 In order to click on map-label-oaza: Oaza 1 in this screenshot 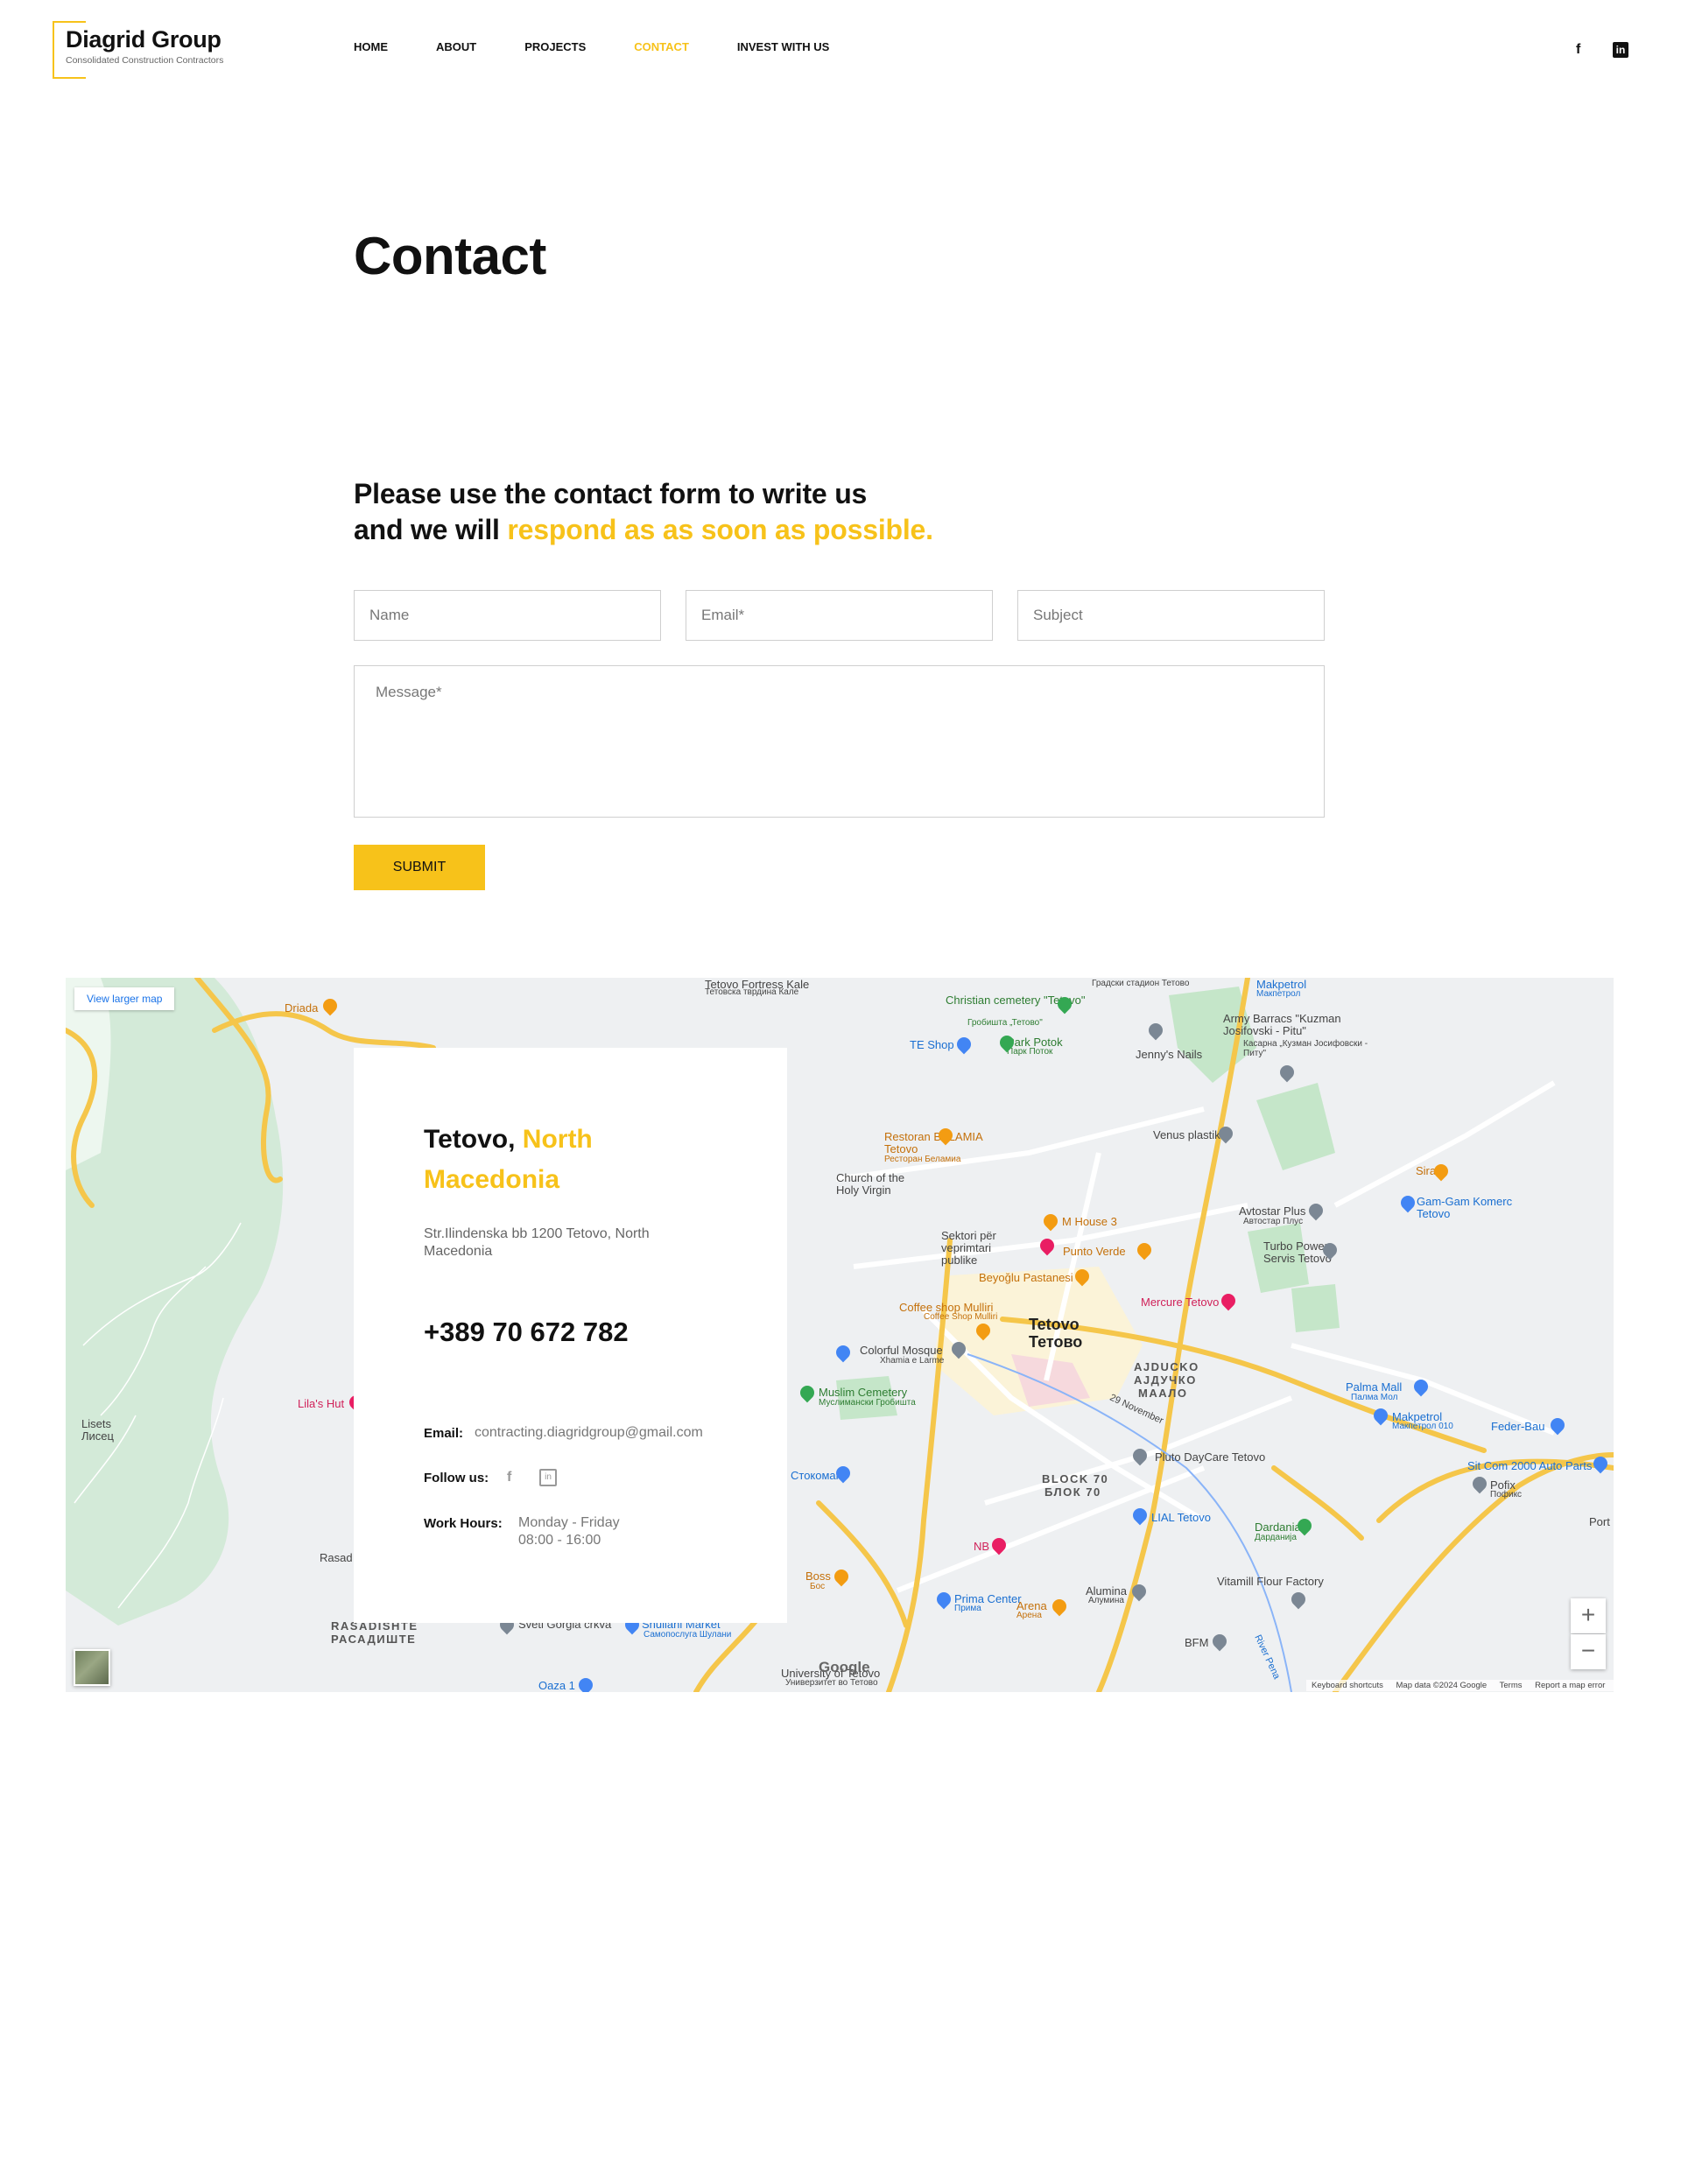, I will do `click(556, 1685)`.